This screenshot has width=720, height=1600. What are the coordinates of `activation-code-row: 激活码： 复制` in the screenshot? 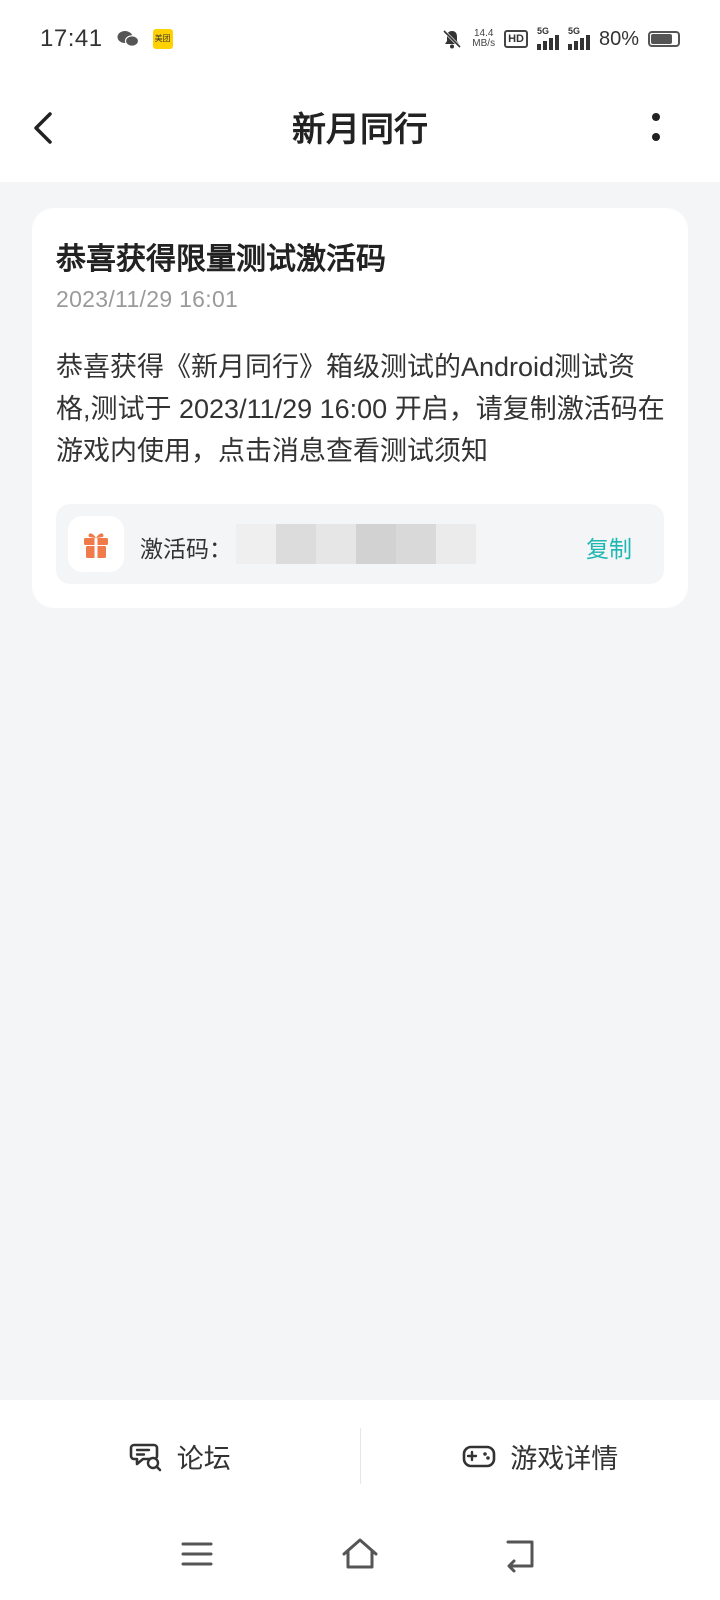 It's located at (360, 544).